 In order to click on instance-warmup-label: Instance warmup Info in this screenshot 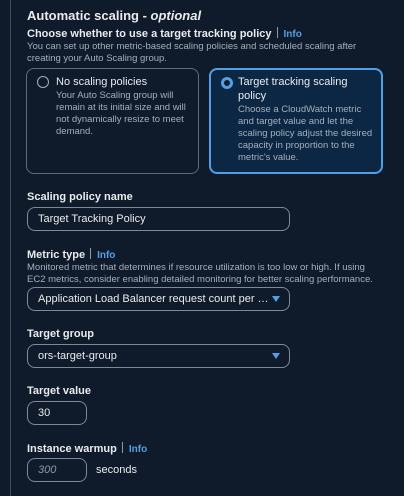, I will do `click(87, 448)`.